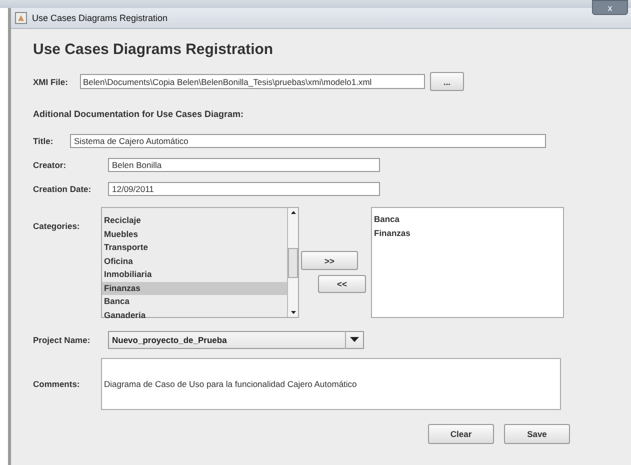  Describe the element at coordinates (194, 261) in the screenshot. I see `list-item: Oficina` at that location.